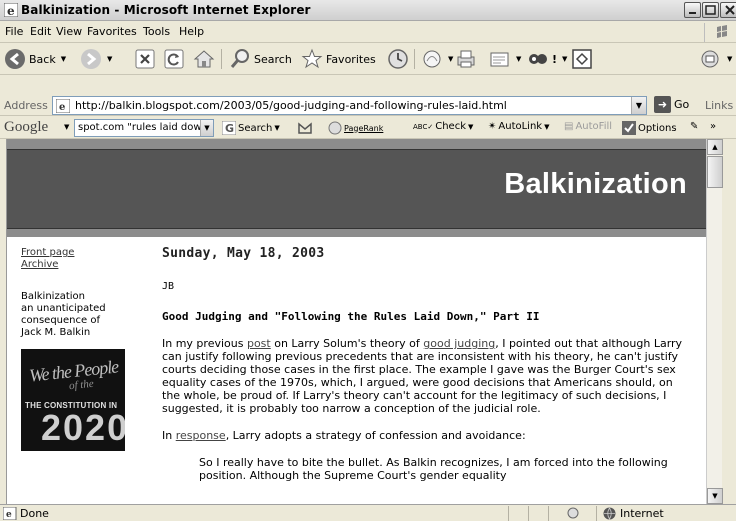 The height and width of the screenshot is (521, 736). What do you see at coordinates (40, 31) in the screenshot?
I see `menu-edit: Edit` at bounding box center [40, 31].